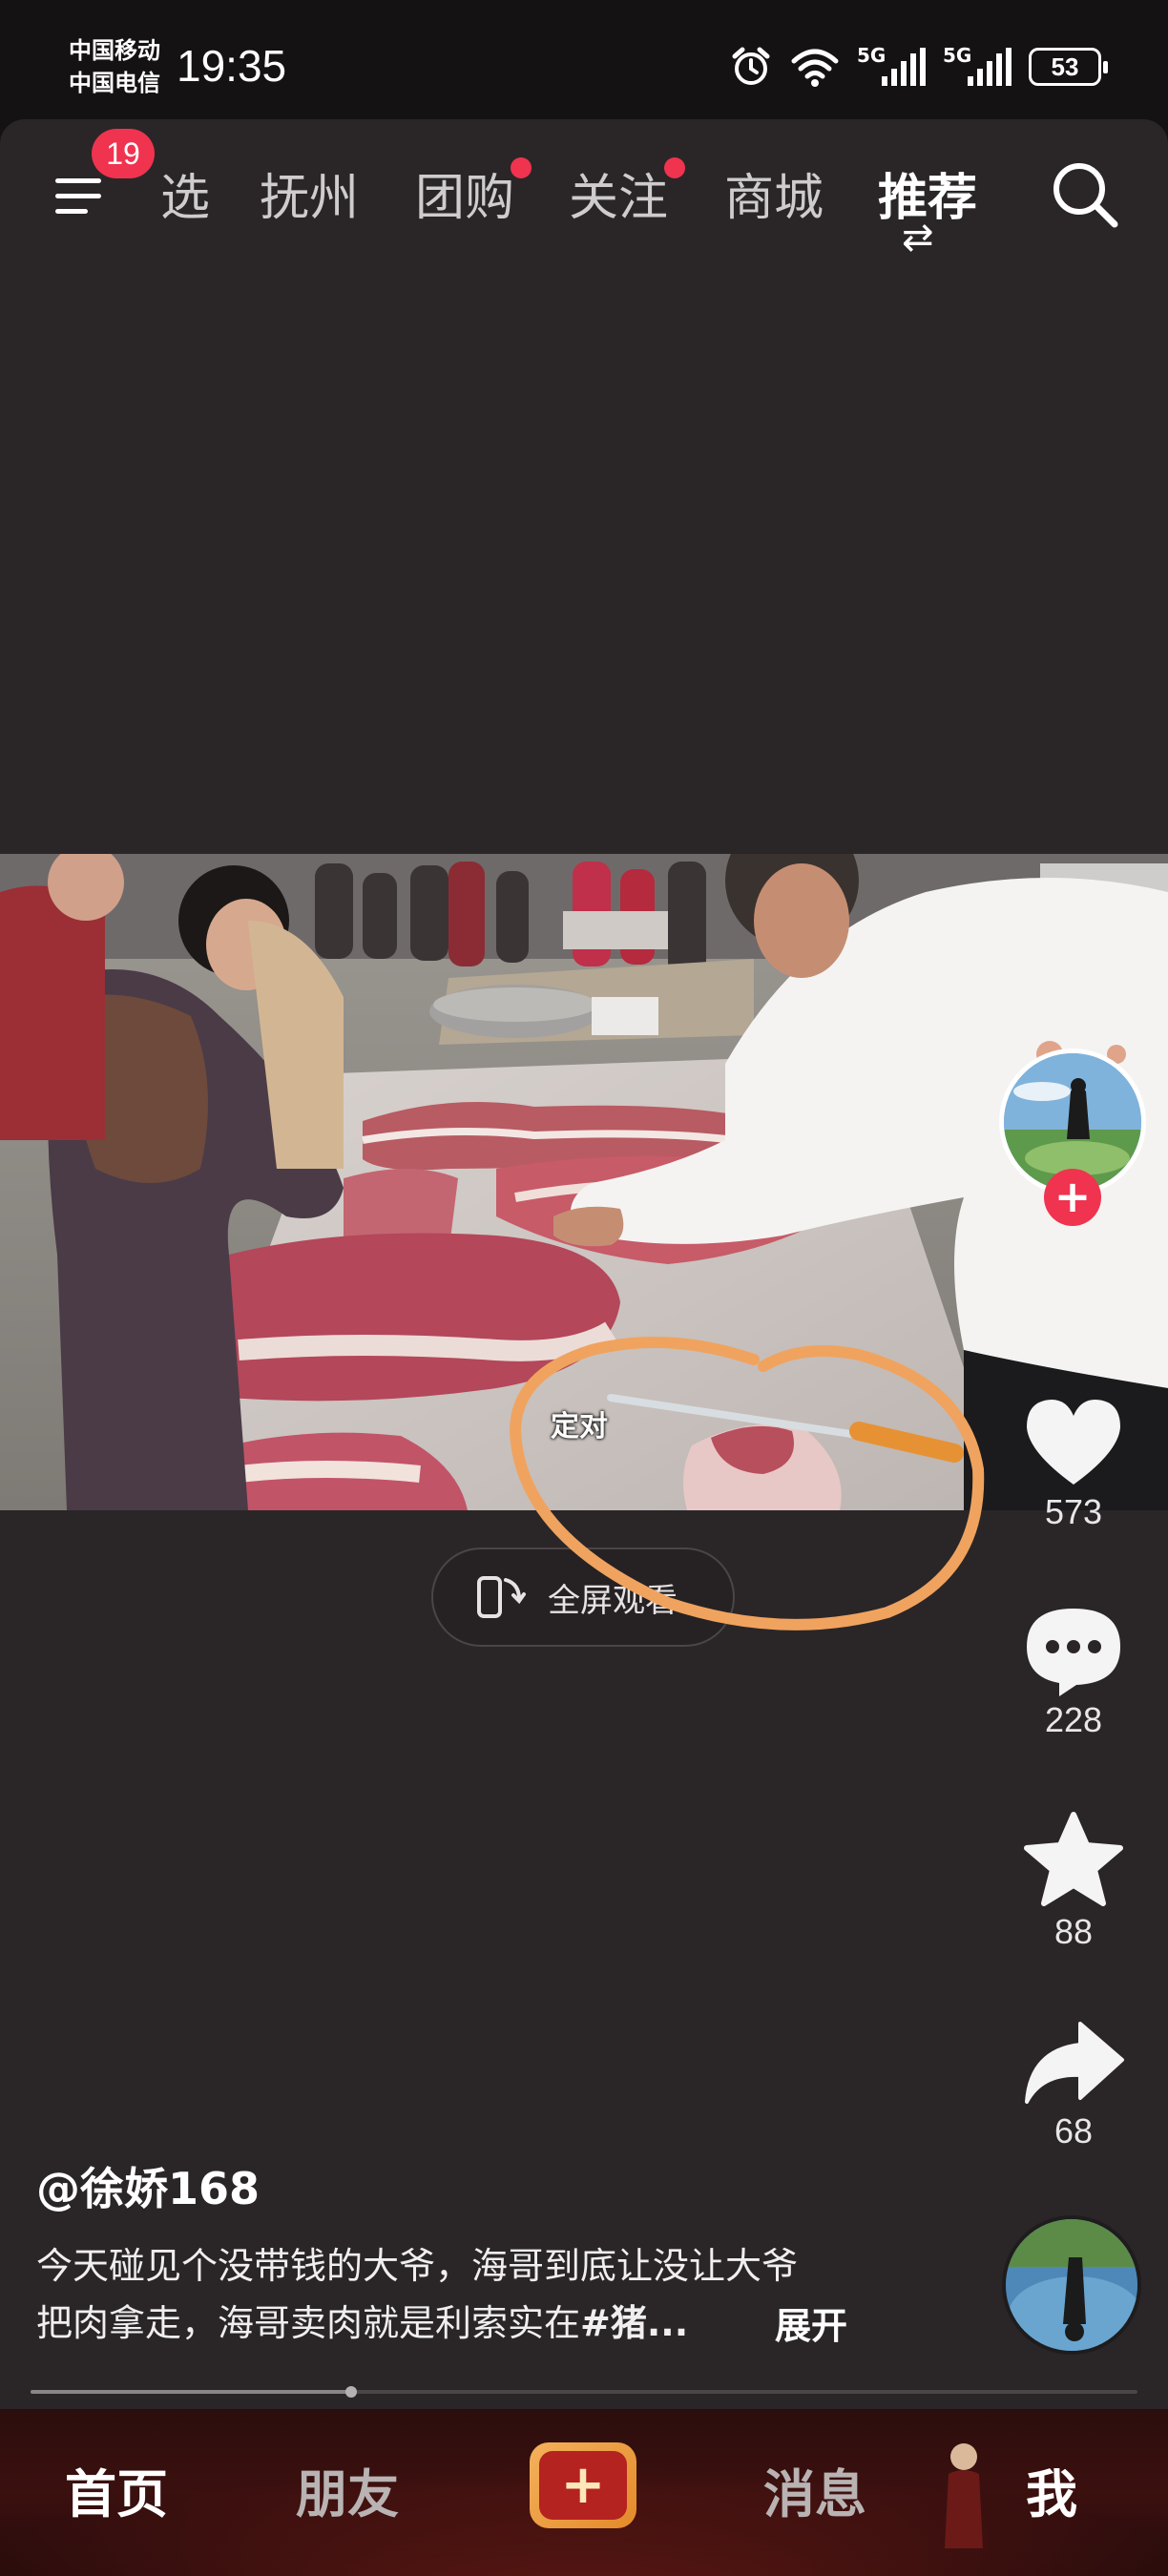 The height and width of the screenshot is (2576, 1168). I want to click on carrier-2: 中国电信, so click(114, 83).